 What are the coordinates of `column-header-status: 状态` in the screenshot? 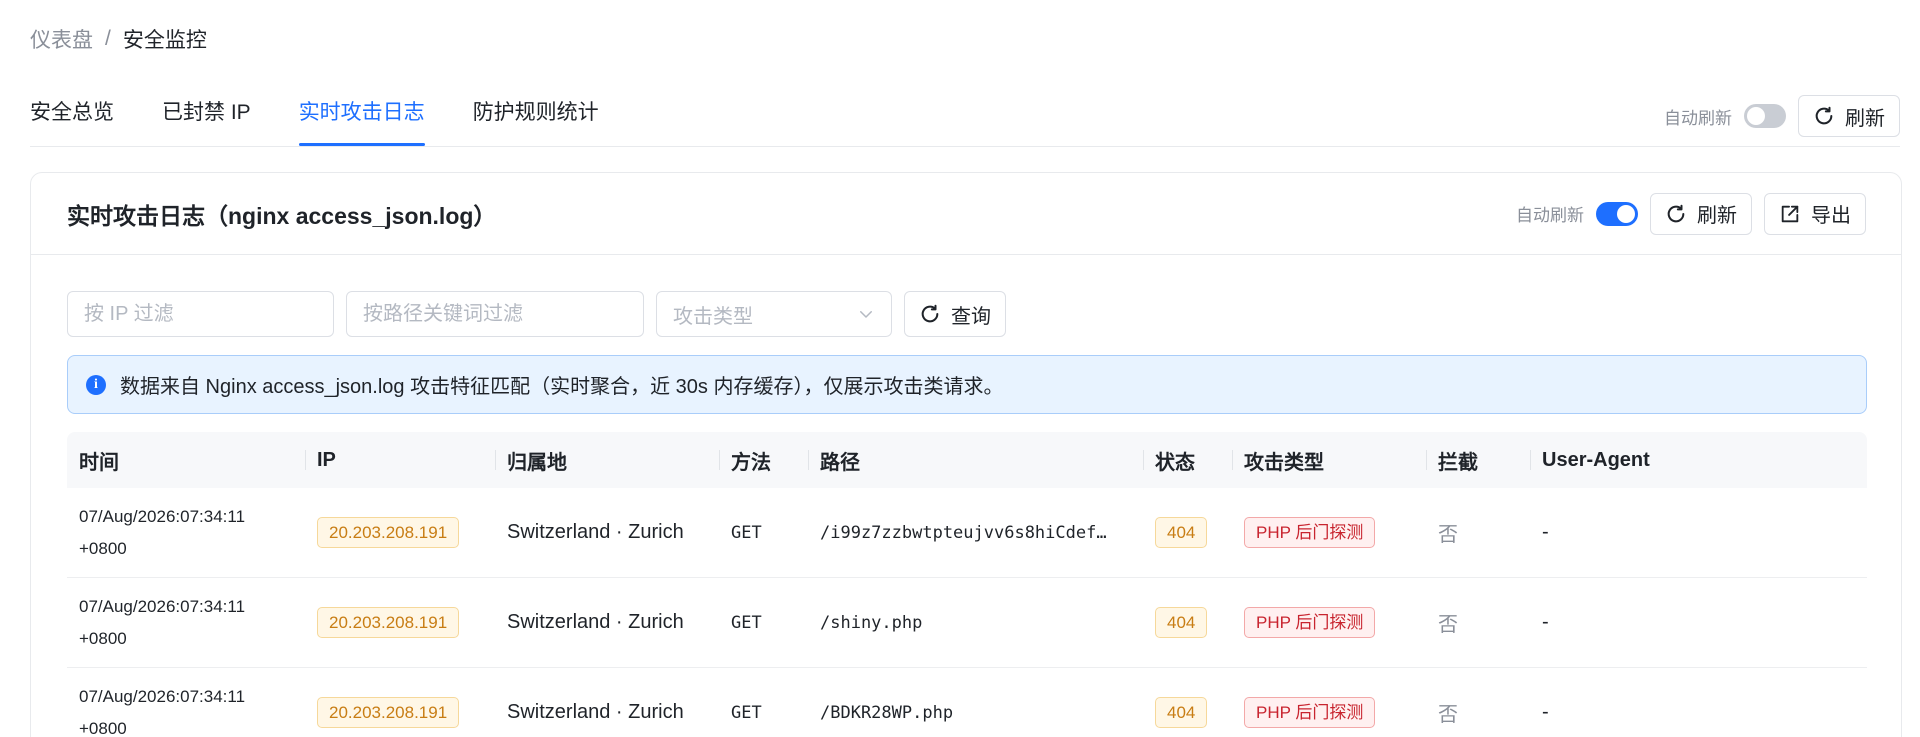 It's located at (1187, 460).